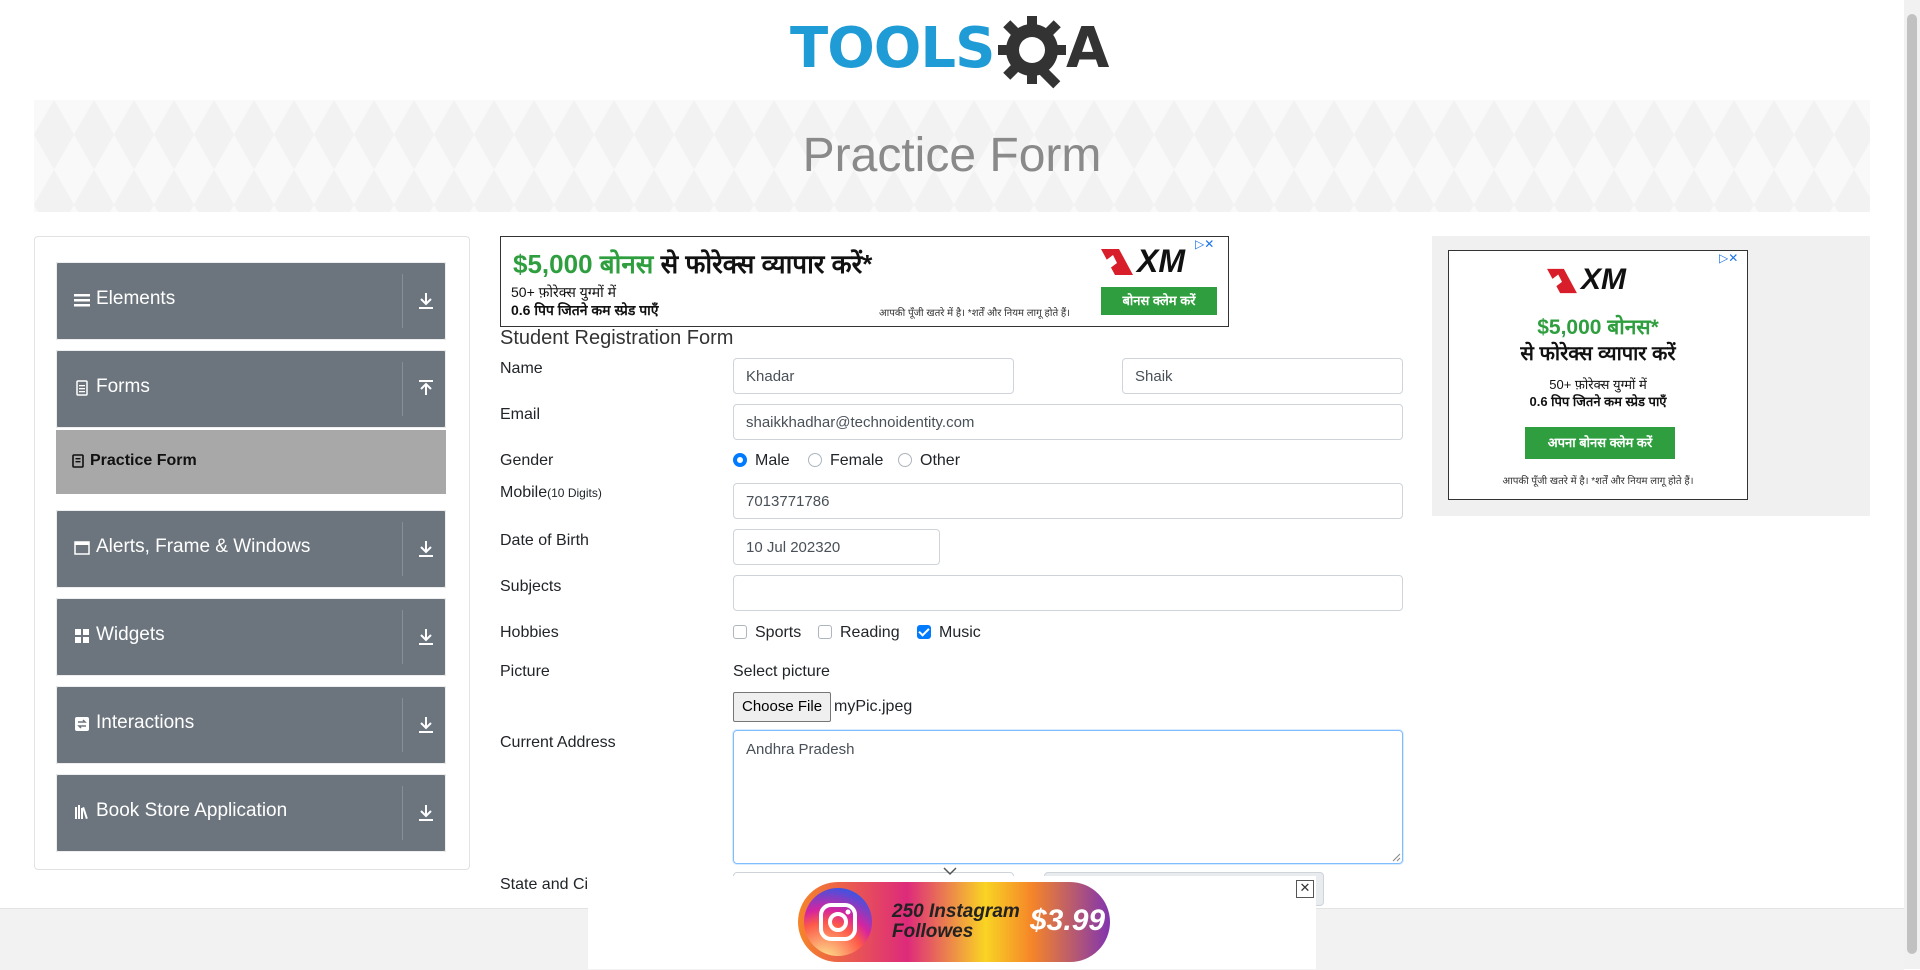 The width and height of the screenshot is (1920, 970). What do you see at coordinates (527, 460) in the screenshot?
I see `gender-label: Gender` at bounding box center [527, 460].